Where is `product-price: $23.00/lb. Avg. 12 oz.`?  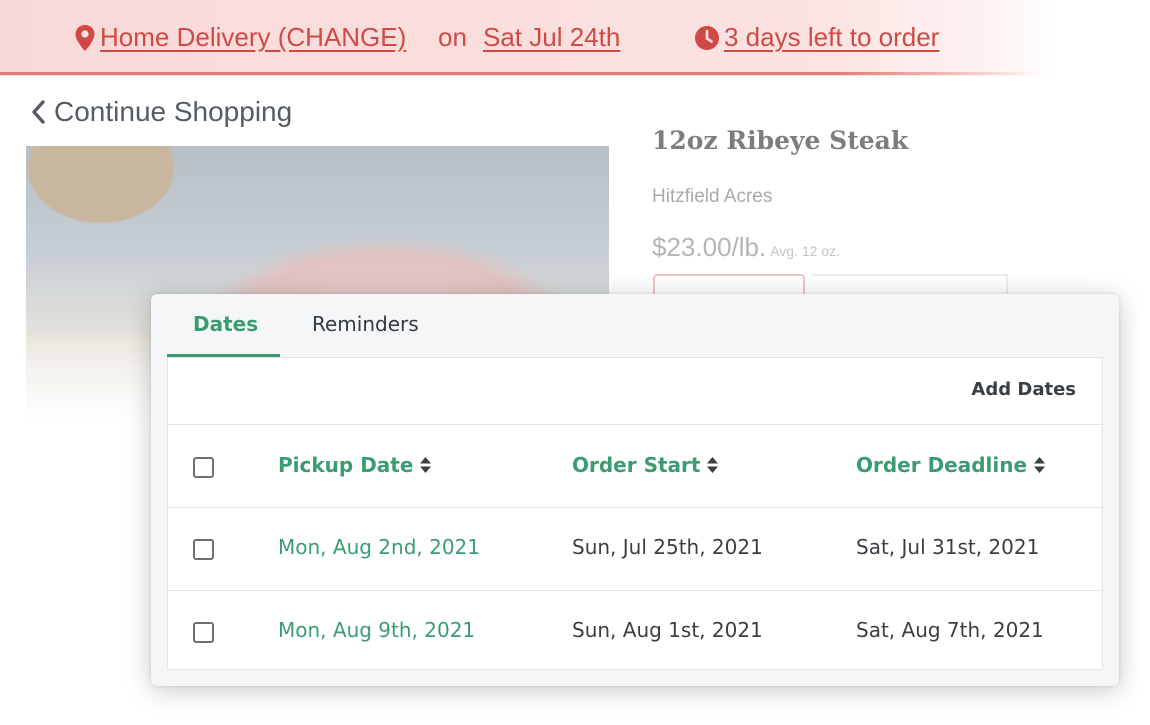 product-price: $23.00/lb. Avg. 12 oz. is located at coordinates (746, 247).